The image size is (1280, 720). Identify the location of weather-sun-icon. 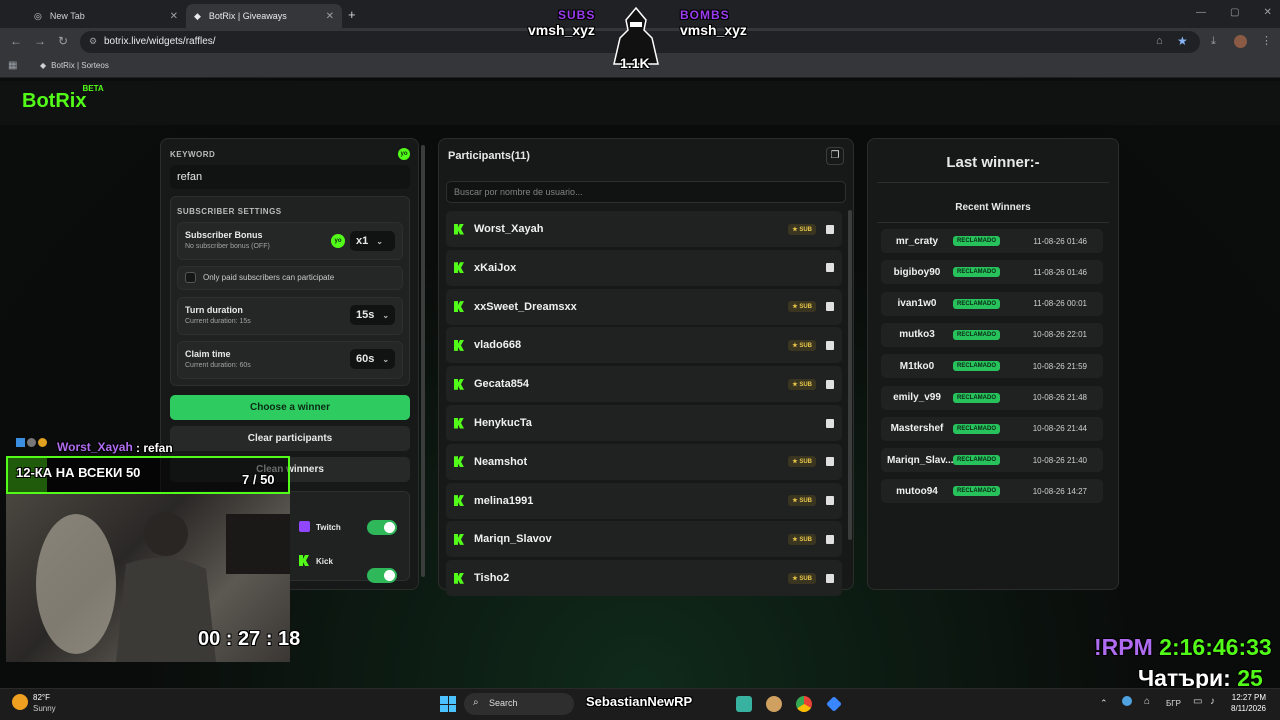
(20, 702).